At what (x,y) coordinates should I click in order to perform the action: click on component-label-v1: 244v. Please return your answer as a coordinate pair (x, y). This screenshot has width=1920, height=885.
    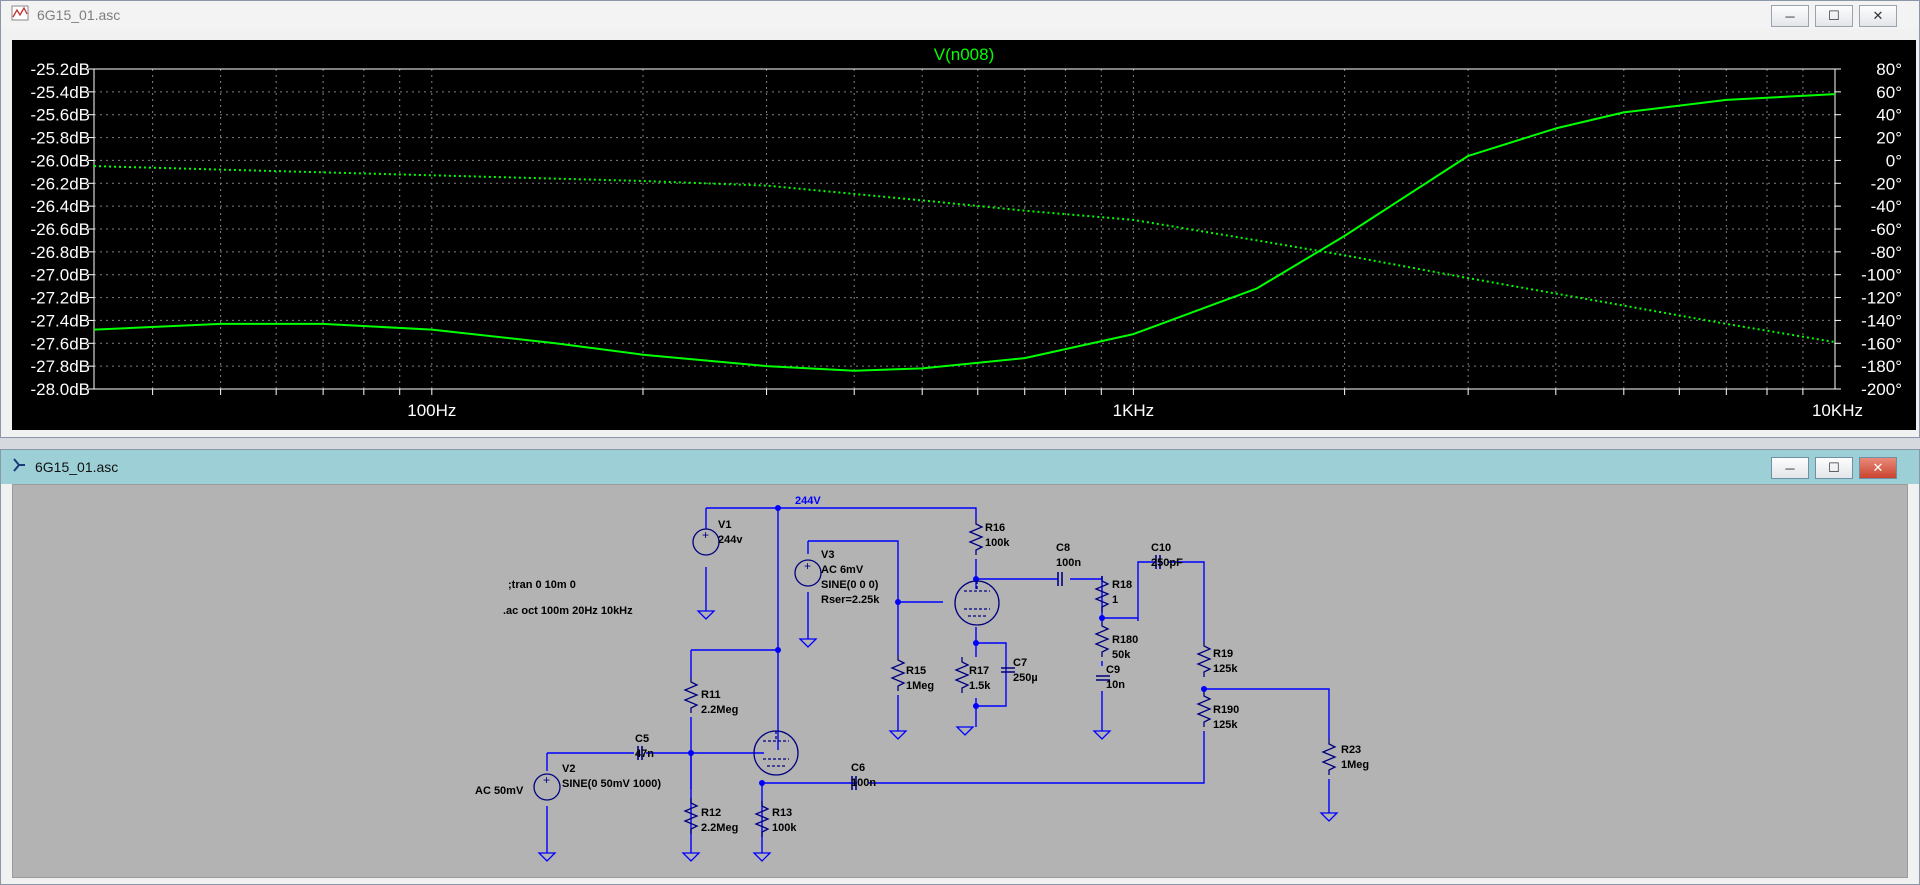
    Looking at the image, I should click on (730, 540).